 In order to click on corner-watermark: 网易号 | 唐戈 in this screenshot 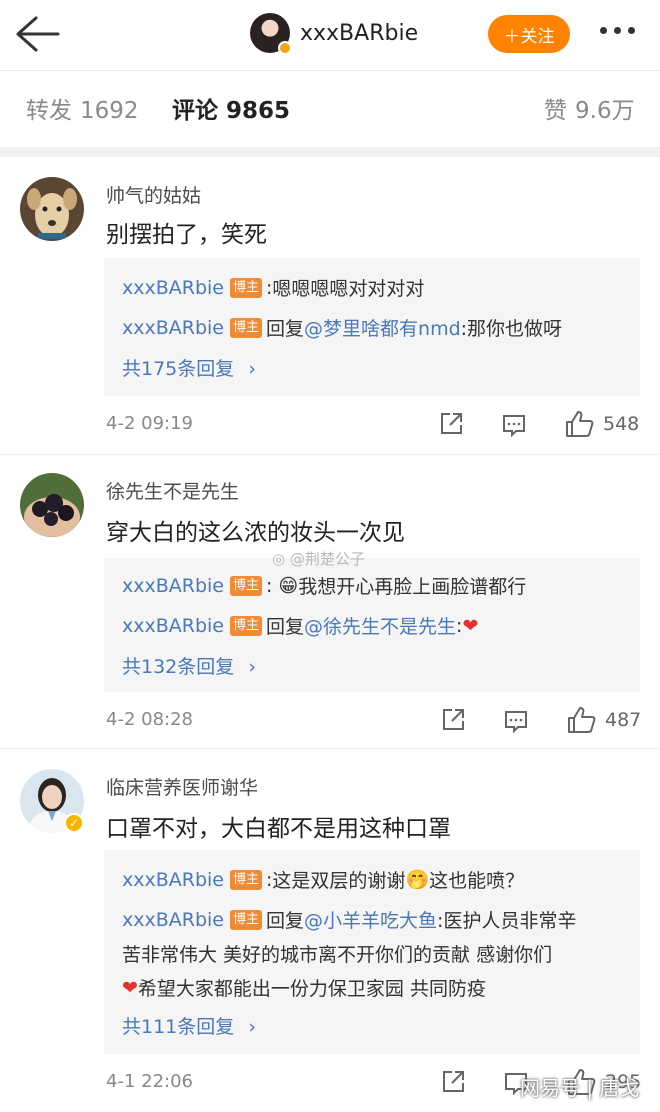, I will do `click(580, 1088)`.